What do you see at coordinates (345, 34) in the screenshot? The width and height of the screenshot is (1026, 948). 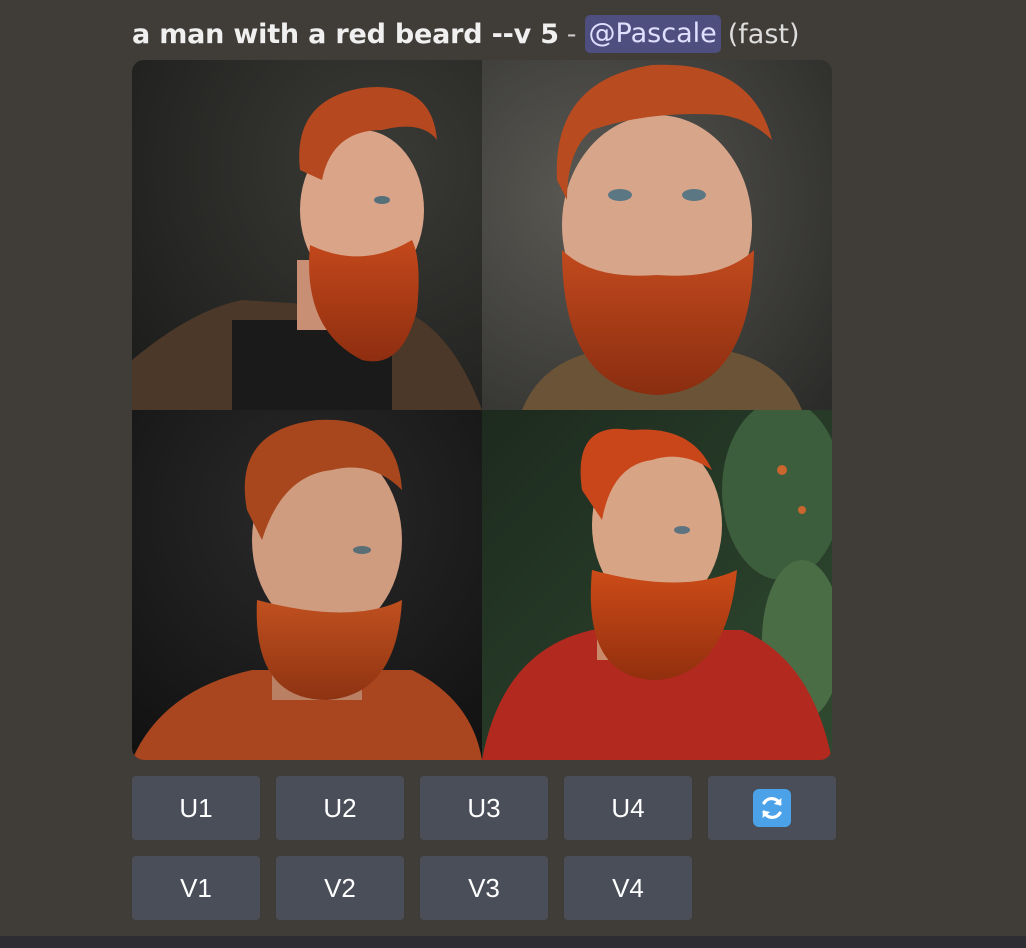 I see `prompt-text: a man with a red beard --v 5` at bounding box center [345, 34].